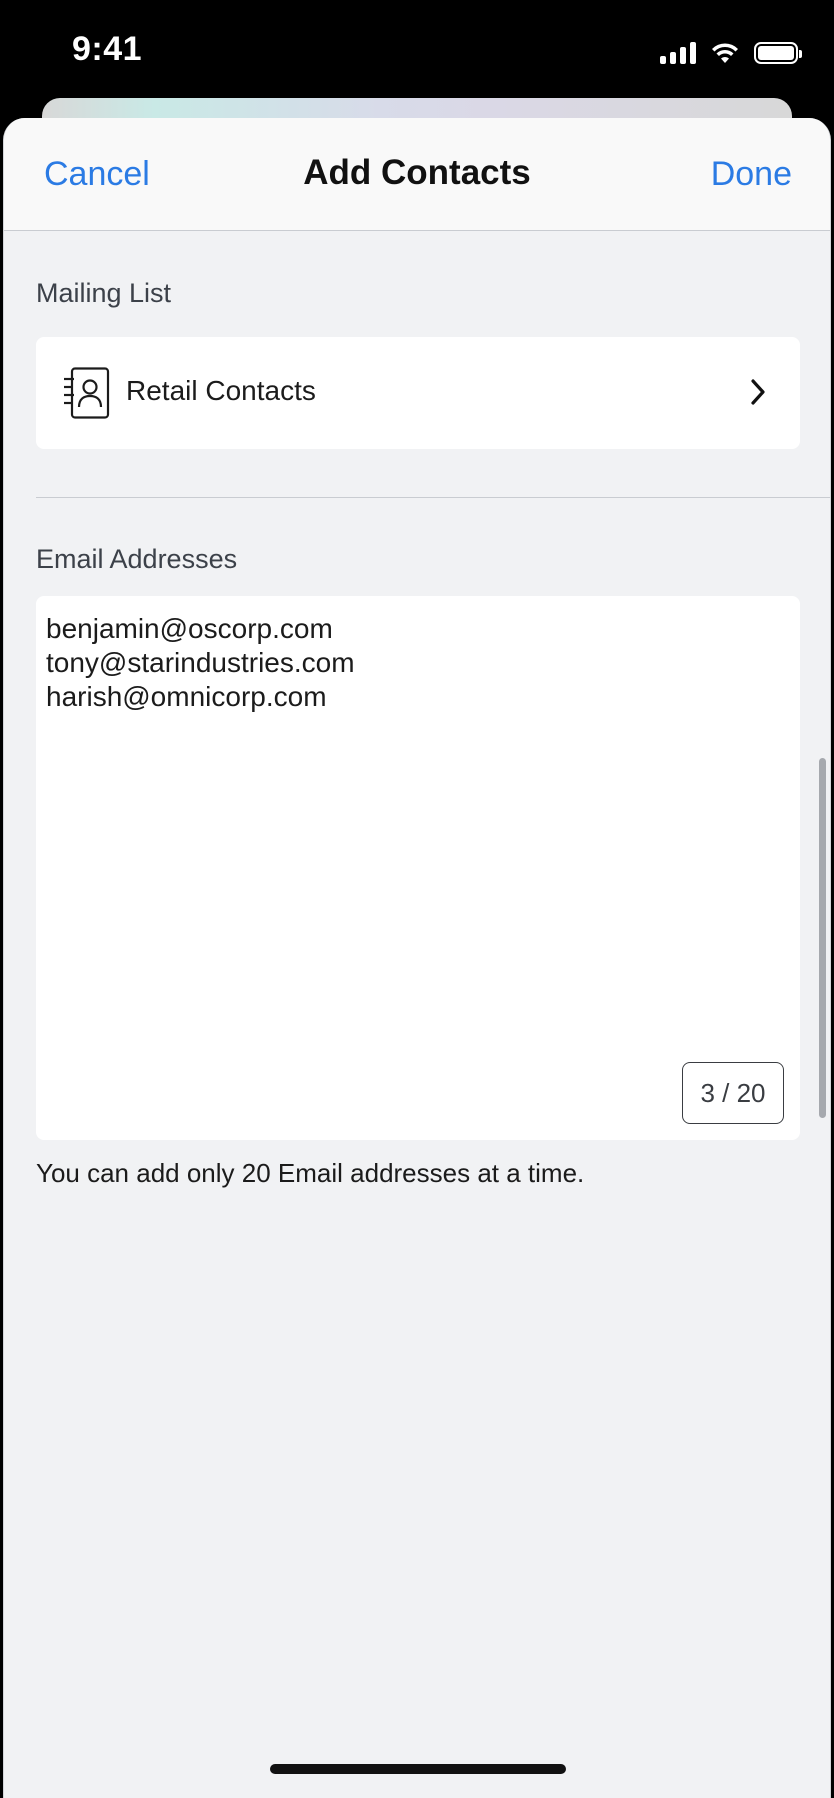  Describe the element at coordinates (104, 293) in the screenshot. I see `mailing-list-label: Mailing List` at that location.